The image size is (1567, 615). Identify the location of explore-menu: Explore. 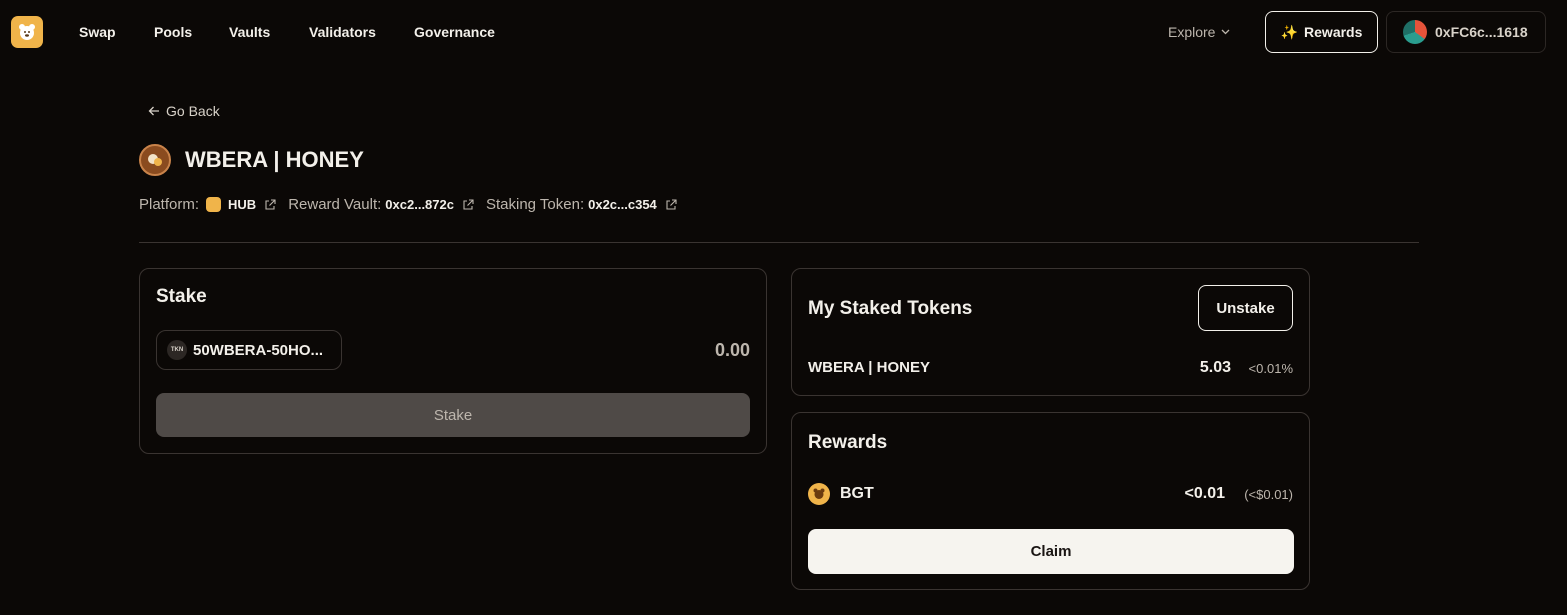
(1199, 32).